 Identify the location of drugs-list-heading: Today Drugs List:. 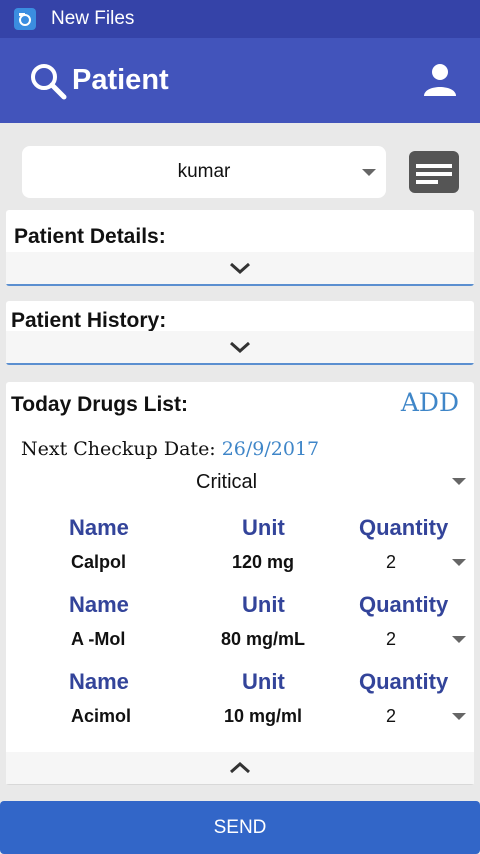
(99, 404).